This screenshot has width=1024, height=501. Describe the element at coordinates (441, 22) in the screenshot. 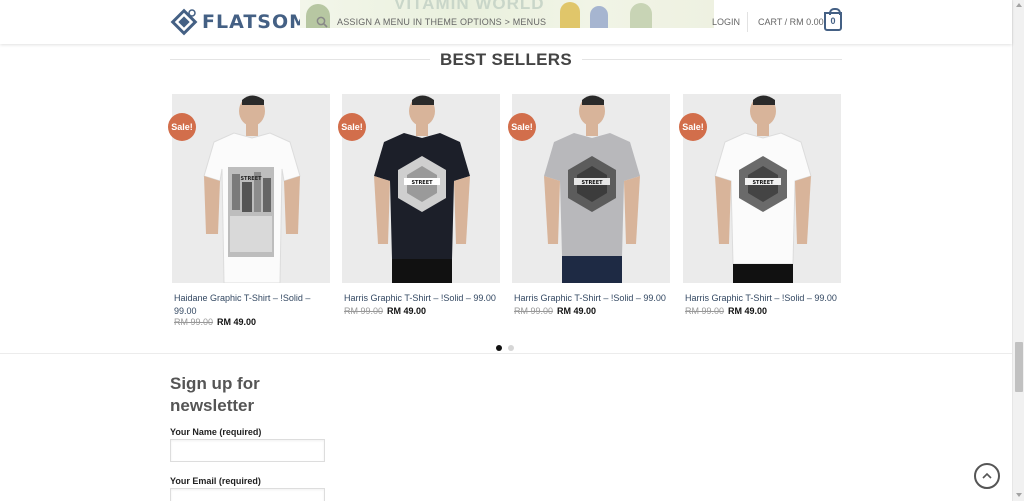

I see `menu-notice-link: ASSIGN A MENU IN THEME OPTIONS > MENUS` at that location.